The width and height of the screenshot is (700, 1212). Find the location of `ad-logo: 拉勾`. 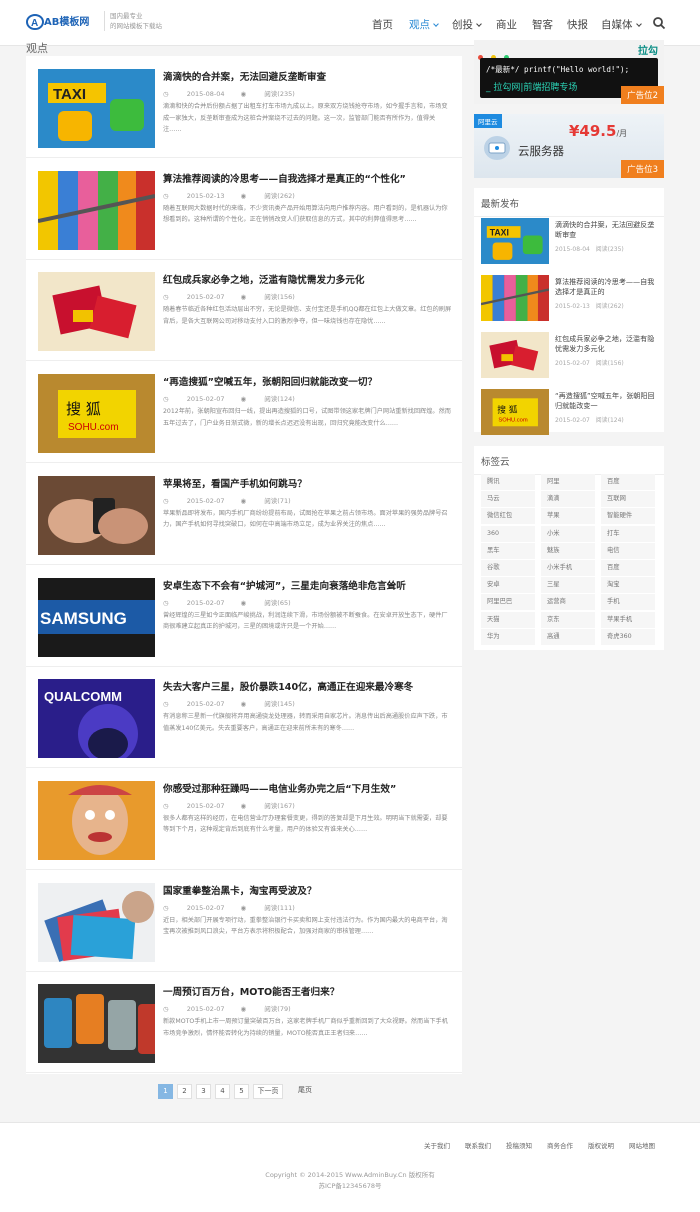

ad-logo: 拉勾 is located at coordinates (648, 51).